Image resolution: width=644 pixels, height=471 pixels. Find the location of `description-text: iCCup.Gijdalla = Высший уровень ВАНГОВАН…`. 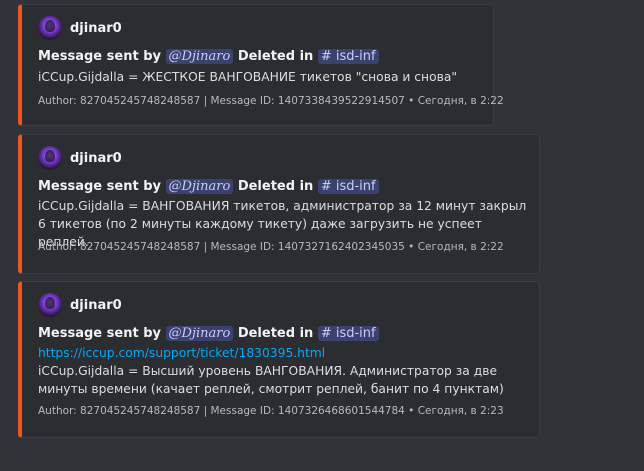

description-text: iCCup.Gijdalla = Высший уровень ВАНГОВАН… is located at coordinates (271, 380).